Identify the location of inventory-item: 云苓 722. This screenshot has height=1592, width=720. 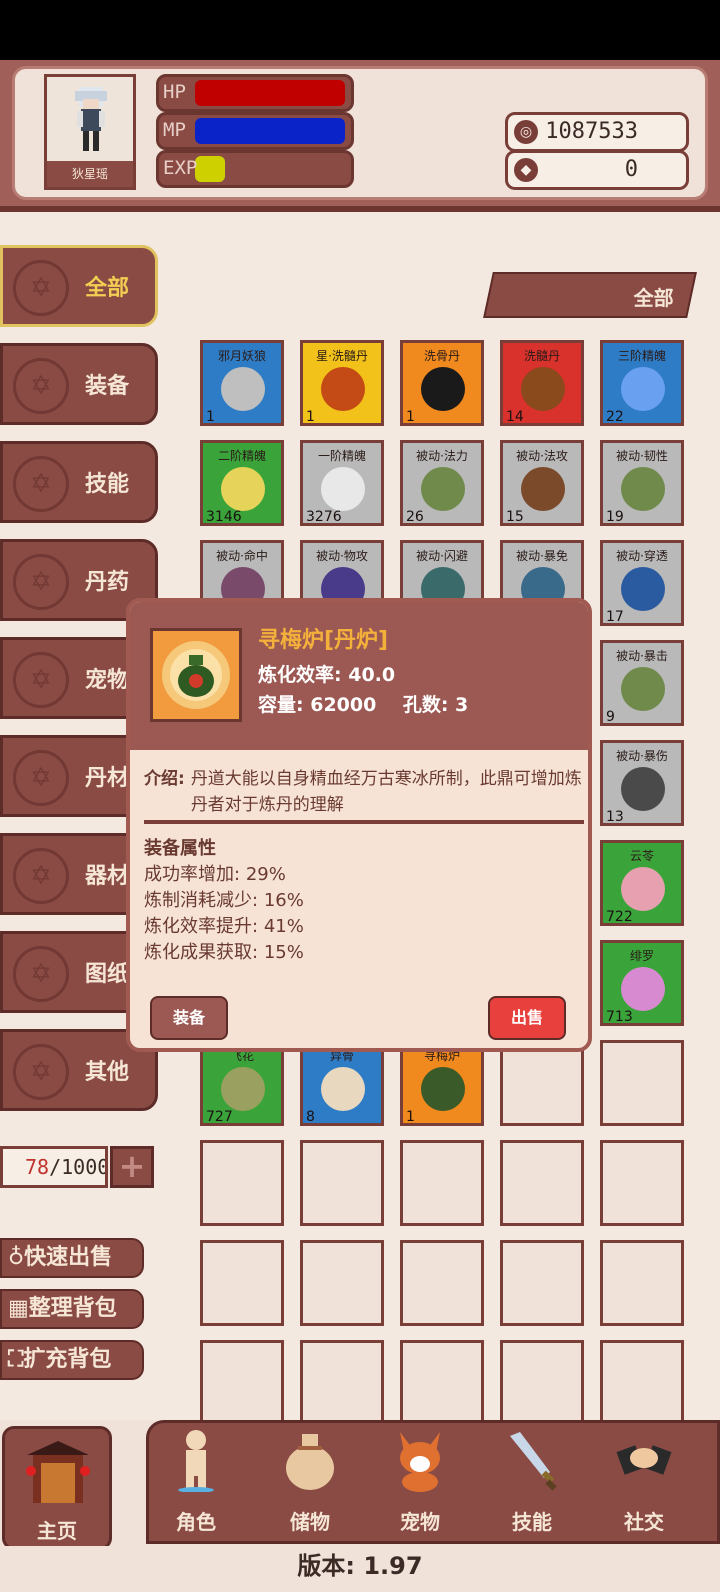
(642, 883).